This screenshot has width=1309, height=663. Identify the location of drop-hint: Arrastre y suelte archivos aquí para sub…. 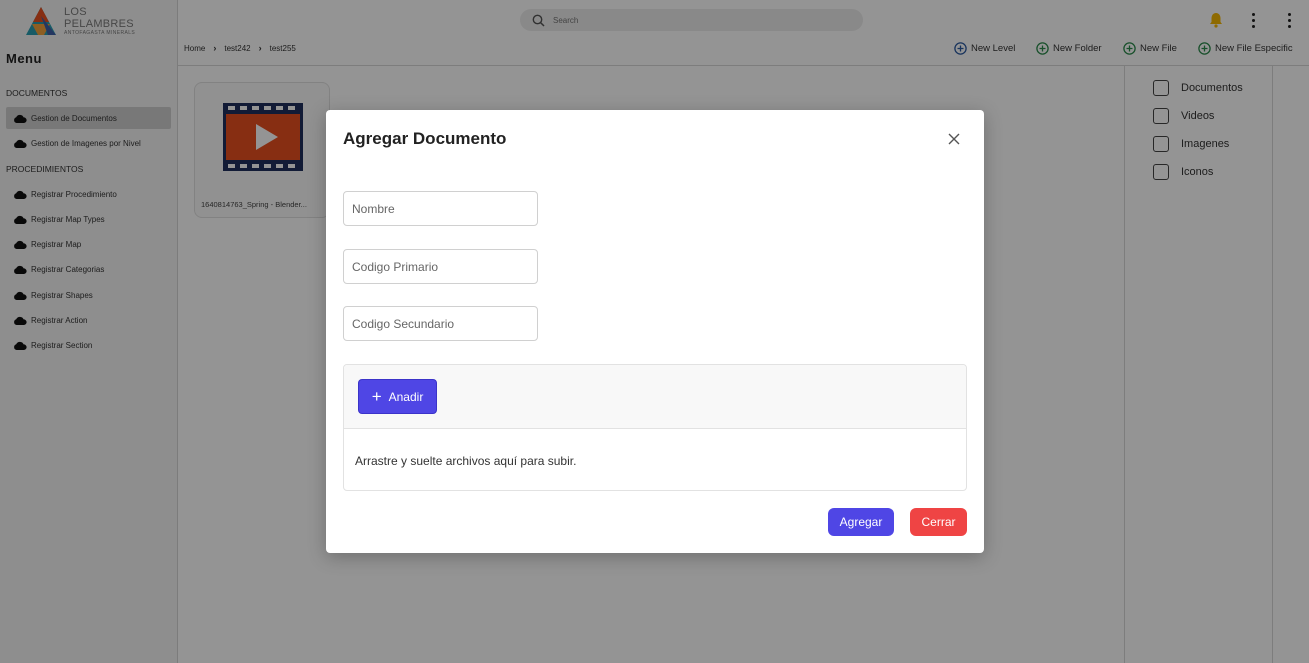
(466, 461).